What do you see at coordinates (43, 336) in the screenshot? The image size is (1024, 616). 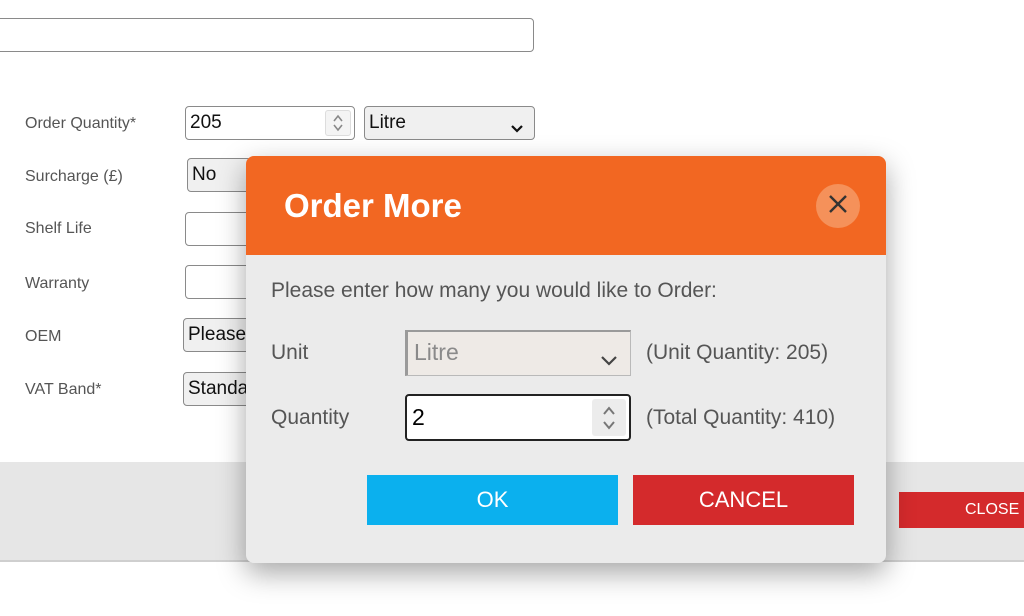 I see `oem-label: OEM` at bounding box center [43, 336].